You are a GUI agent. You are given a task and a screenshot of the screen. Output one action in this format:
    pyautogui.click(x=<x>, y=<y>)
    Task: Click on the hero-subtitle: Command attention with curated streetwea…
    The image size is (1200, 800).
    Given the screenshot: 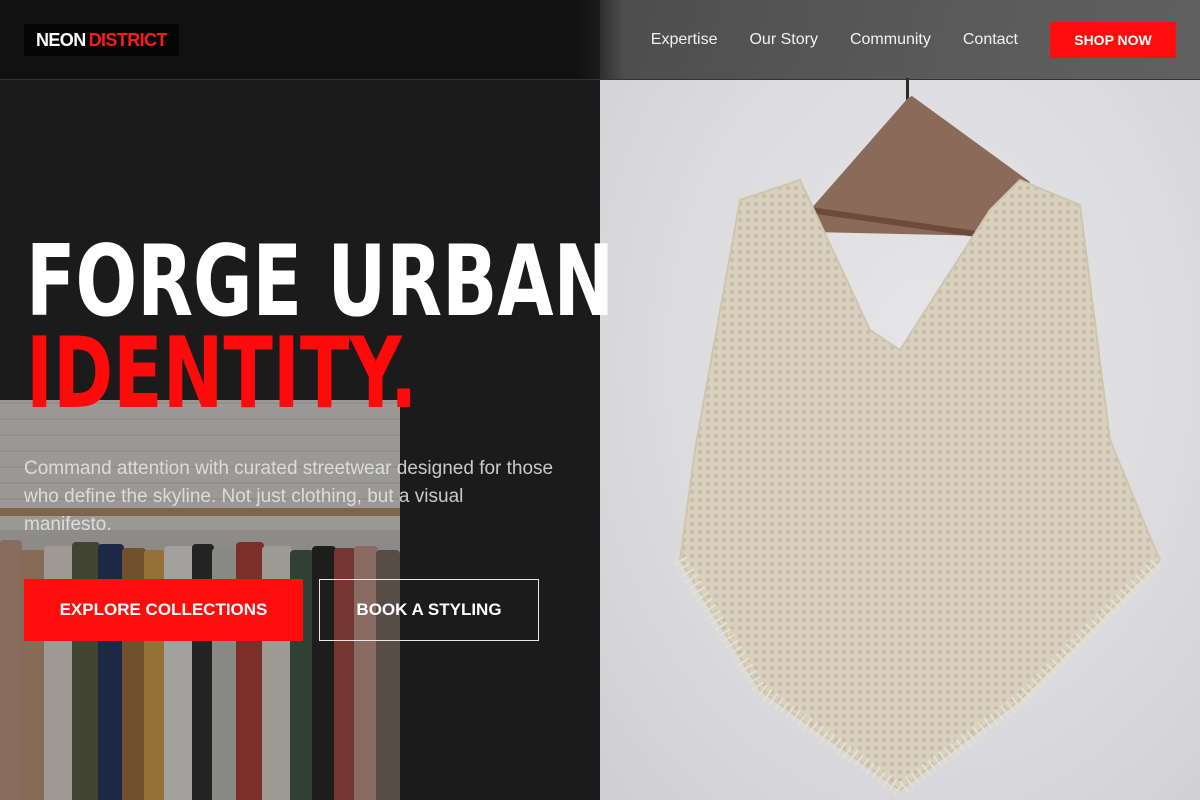 What is the action you would take?
    pyautogui.click(x=289, y=496)
    